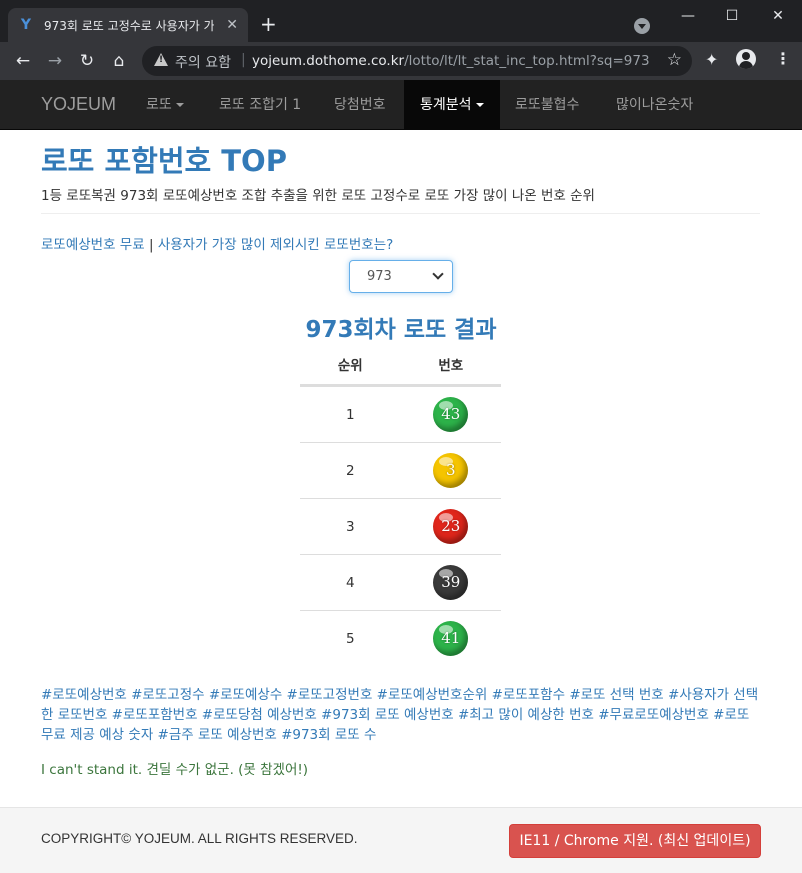  Describe the element at coordinates (161, 59) in the screenshot. I see `not-secure-warning-icon` at that location.